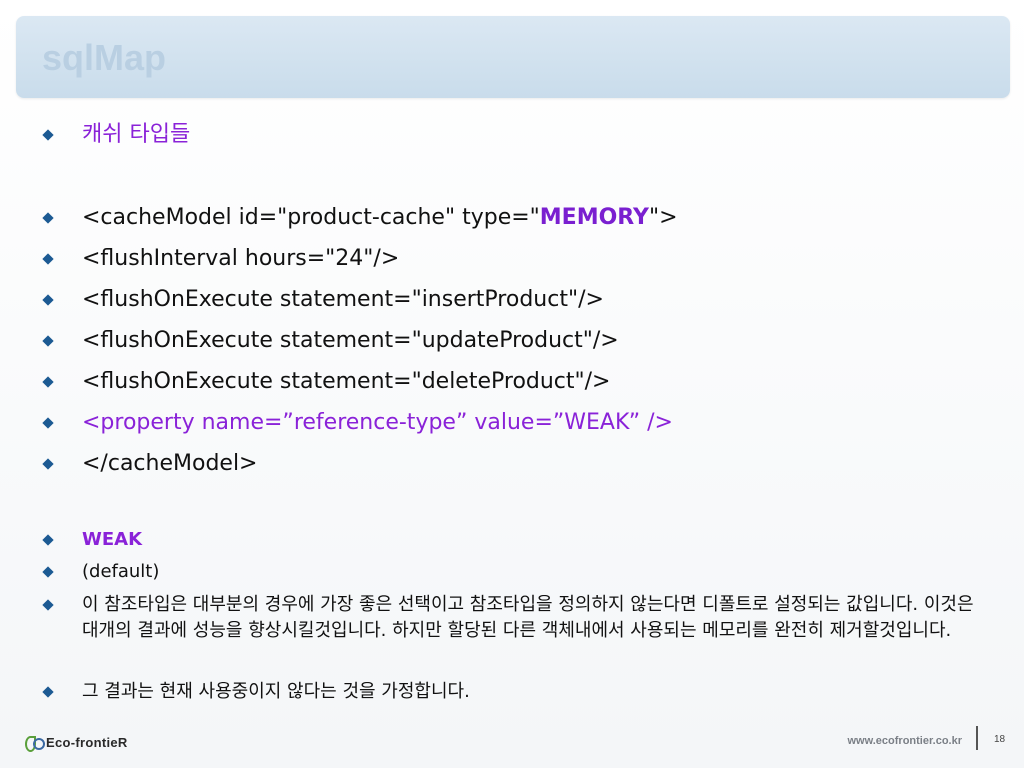 Image resolution: width=1024 pixels, height=768 pixels. I want to click on logo-text: Eco-frontieR, so click(87, 742).